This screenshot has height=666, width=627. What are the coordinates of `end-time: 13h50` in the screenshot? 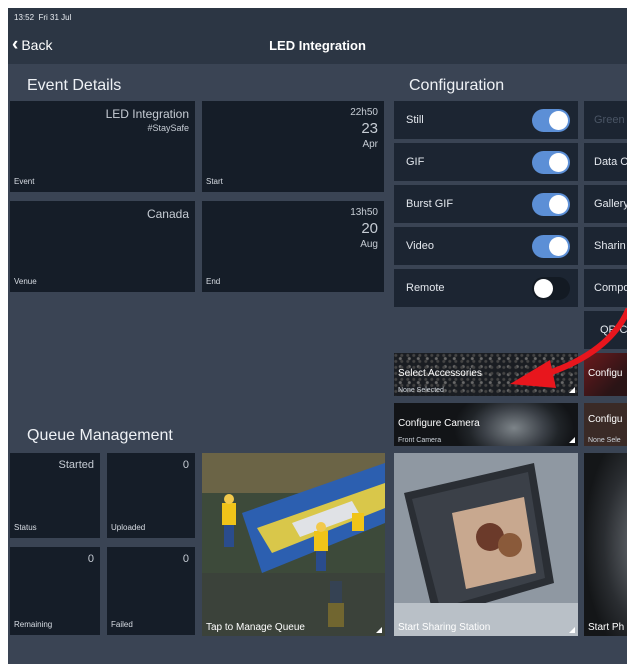 It's located at (364, 212).